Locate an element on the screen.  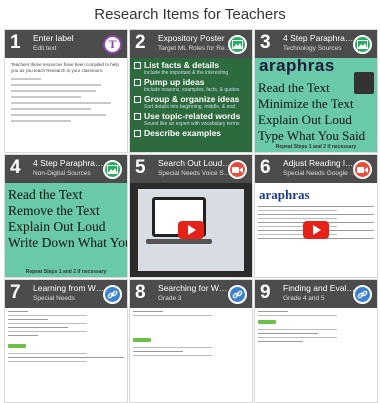
tile-subtitle: Grade 3 is located at coordinates (170, 298).